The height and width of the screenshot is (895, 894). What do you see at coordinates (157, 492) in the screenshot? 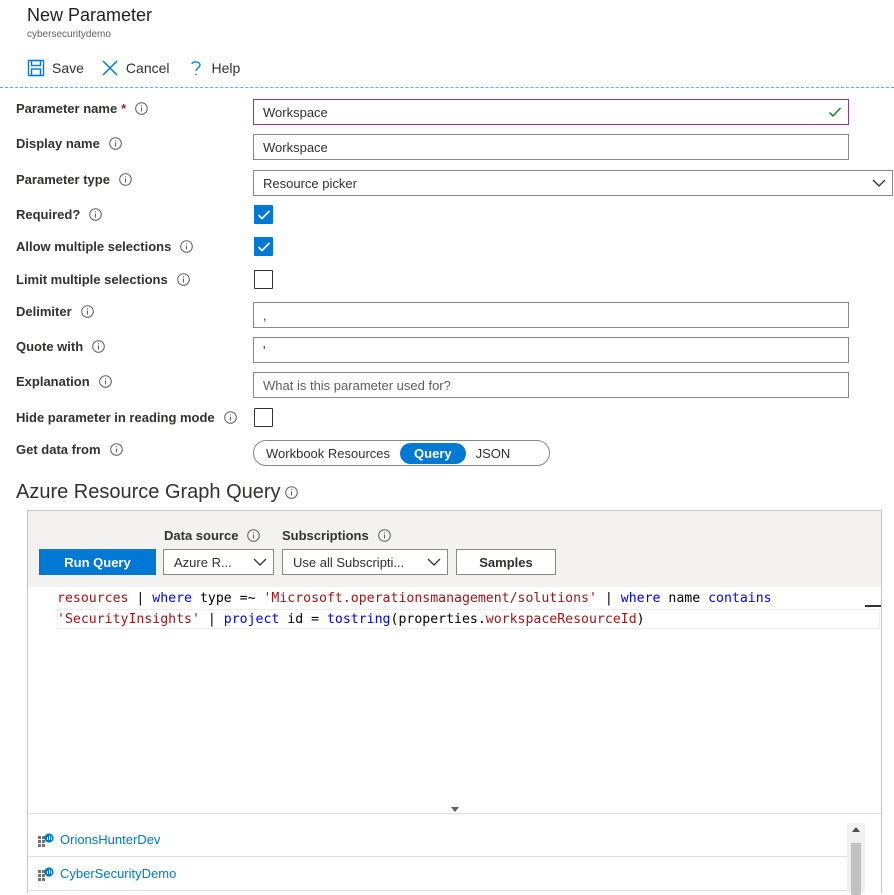
I see `query-section-title: Azure Resource Graph Query` at bounding box center [157, 492].